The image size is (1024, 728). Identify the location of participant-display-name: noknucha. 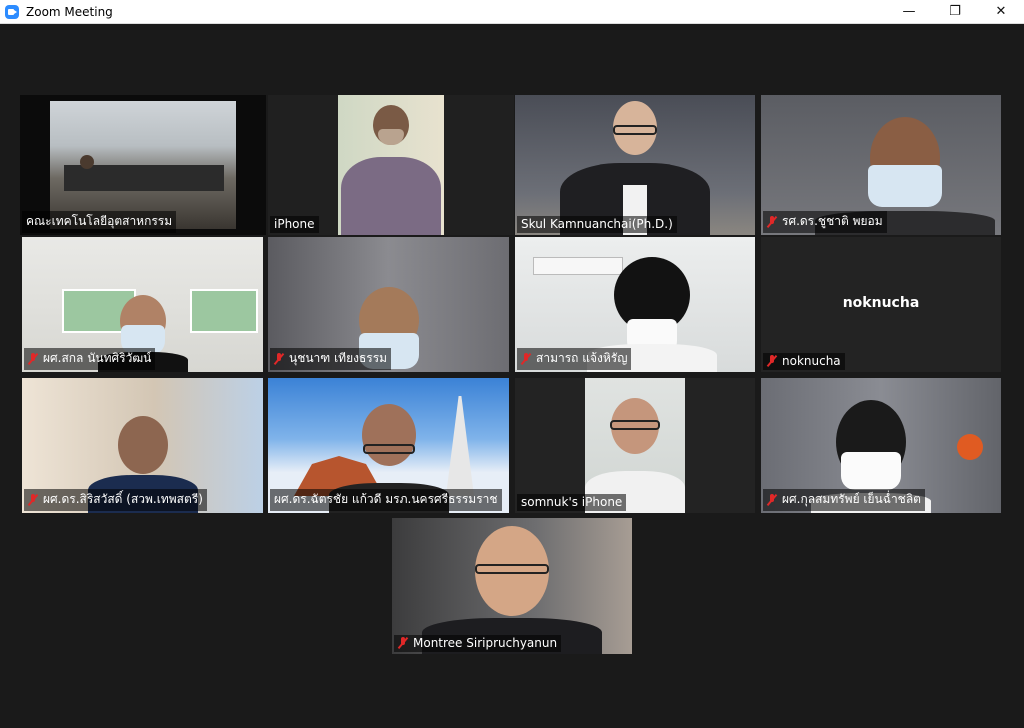
(881, 303).